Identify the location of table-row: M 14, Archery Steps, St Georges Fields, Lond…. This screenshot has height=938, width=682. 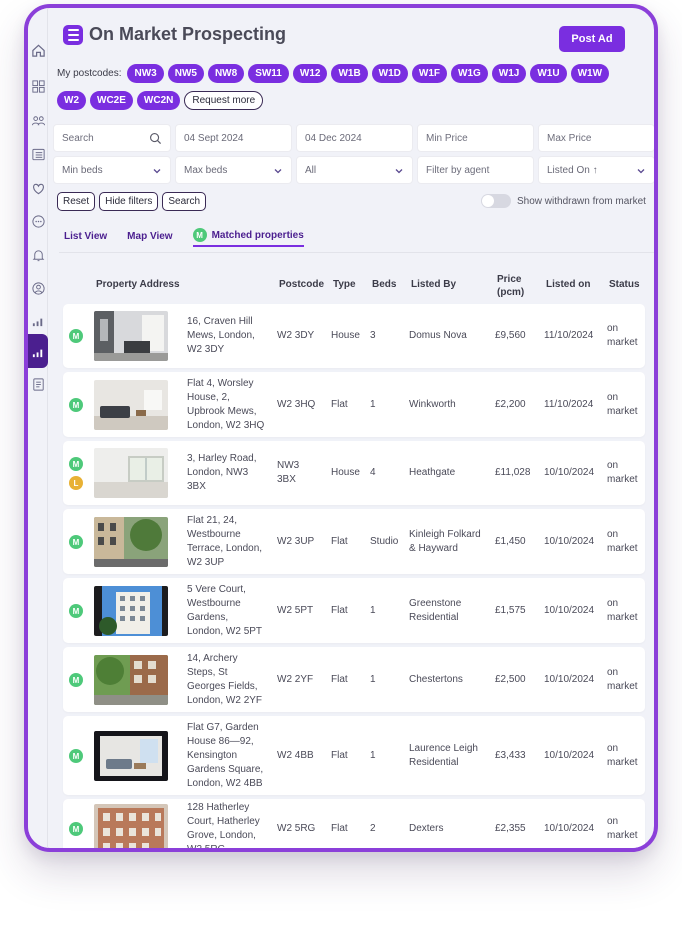
(354, 679).